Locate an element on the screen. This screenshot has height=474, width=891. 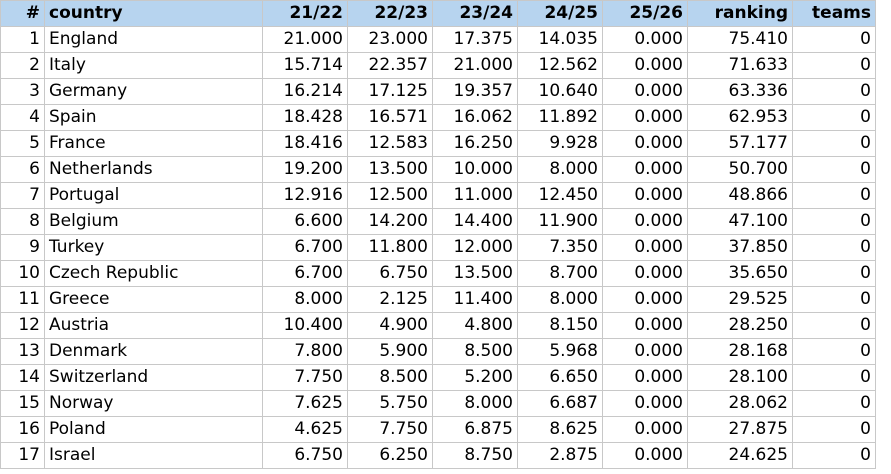
cell-season-21-22: 19.200 is located at coordinates (305, 169).